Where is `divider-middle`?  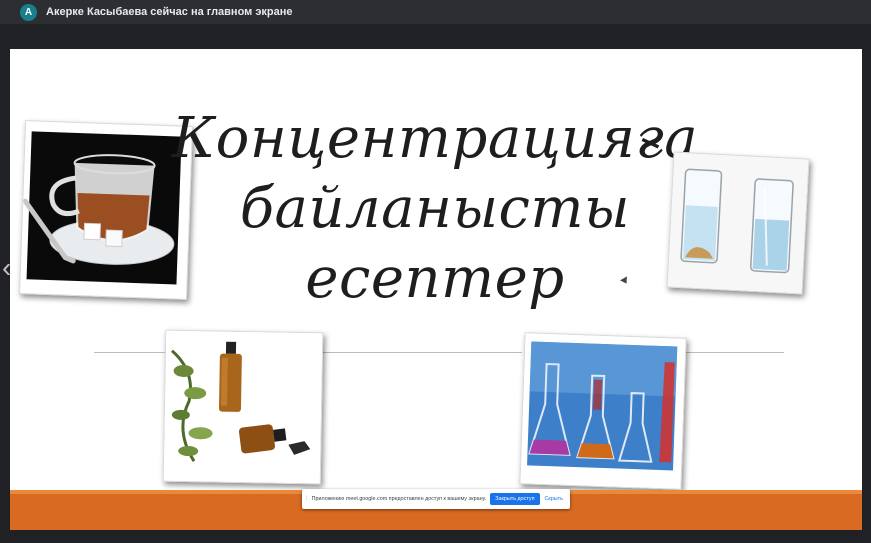 divider-middle is located at coordinates (422, 352).